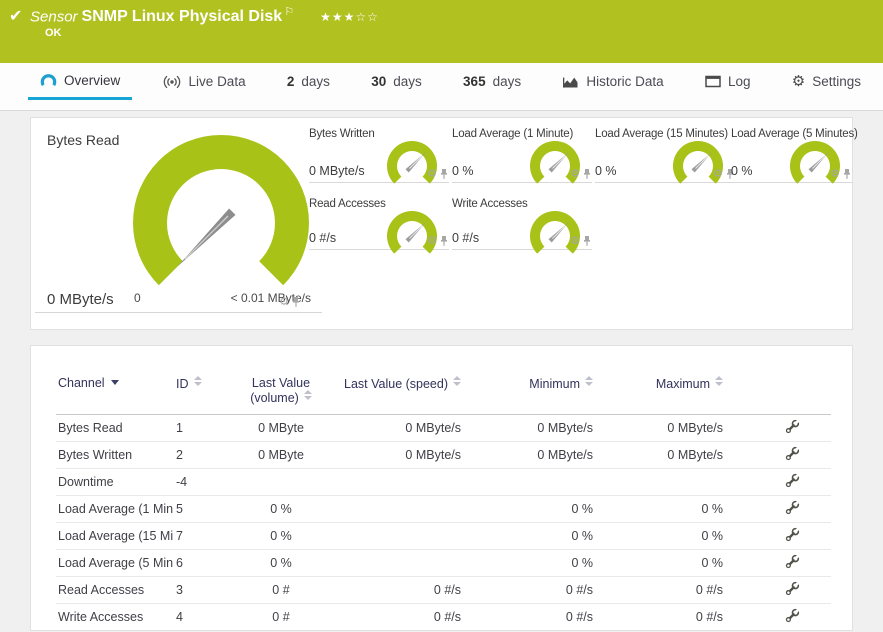 This screenshot has width=883, height=632. What do you see at coordinates (522, 156) in the screenshot?
I see `gauge-cell-load-average-1-minute: Load Average (1 Minute) 0 % ⚙` at bounding box center [522, 156].